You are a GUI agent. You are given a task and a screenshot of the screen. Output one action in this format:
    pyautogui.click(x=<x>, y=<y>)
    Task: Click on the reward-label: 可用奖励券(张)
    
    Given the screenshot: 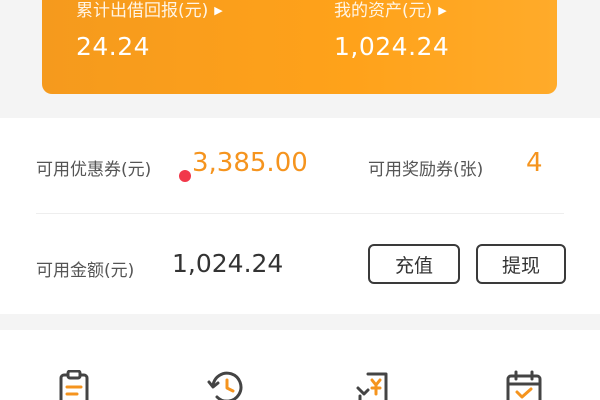 What is the action you would take?
    pyautogui.click(x=425, y=167)
    